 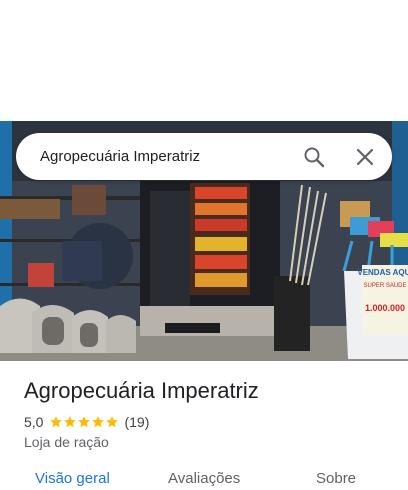 I want to click on tab-bar: Visão geral Avaliações Sobre, so click(x=204, y=480).